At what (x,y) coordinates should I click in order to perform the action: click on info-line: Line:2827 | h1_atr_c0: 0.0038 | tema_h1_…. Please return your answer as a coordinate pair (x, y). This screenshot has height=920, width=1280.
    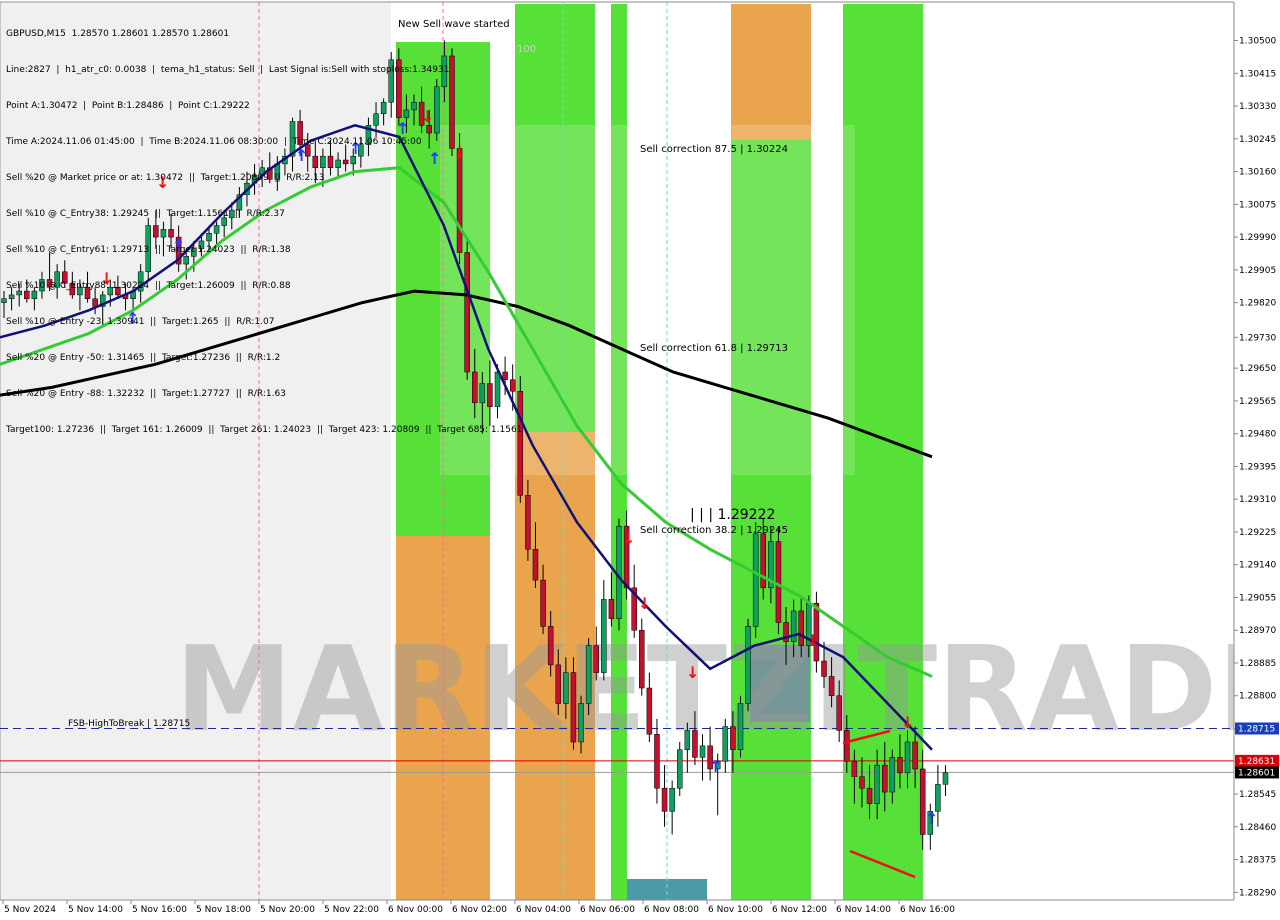
    Looking at the image, I should click on (228, 70).